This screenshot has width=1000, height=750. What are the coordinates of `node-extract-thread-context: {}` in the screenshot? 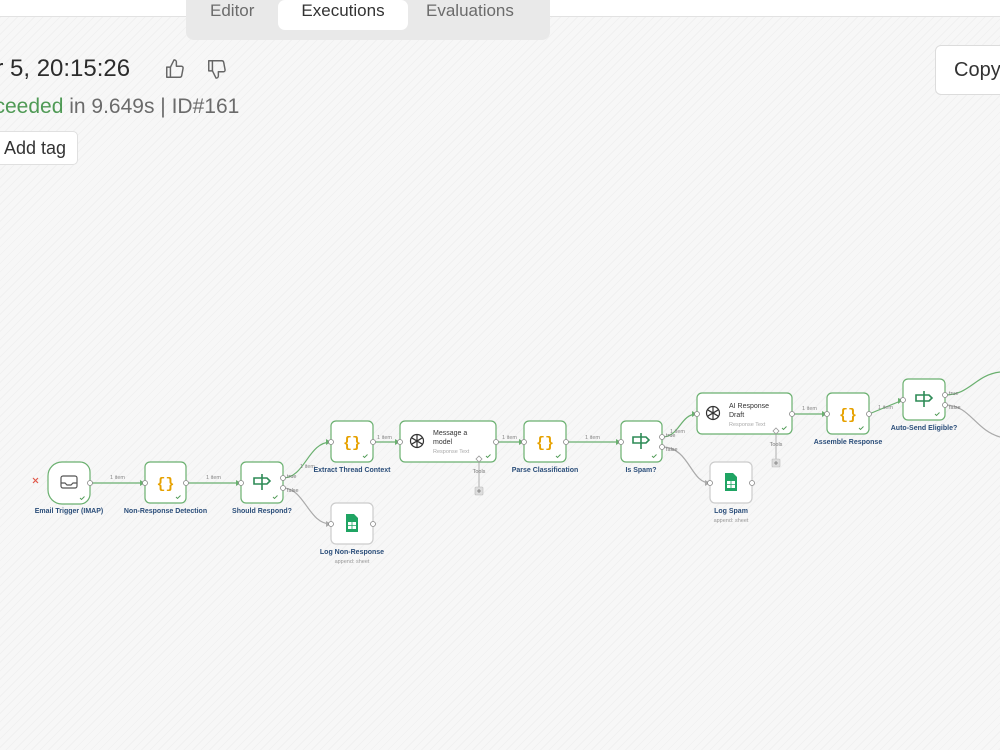 It's located at (352, 441).